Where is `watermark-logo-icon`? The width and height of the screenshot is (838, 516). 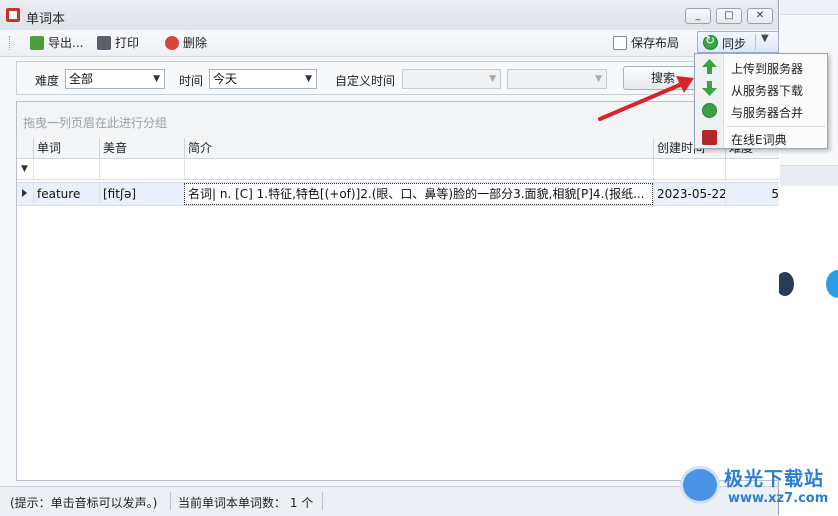
watermark-logo-icon is located at coordinates (700, 485).